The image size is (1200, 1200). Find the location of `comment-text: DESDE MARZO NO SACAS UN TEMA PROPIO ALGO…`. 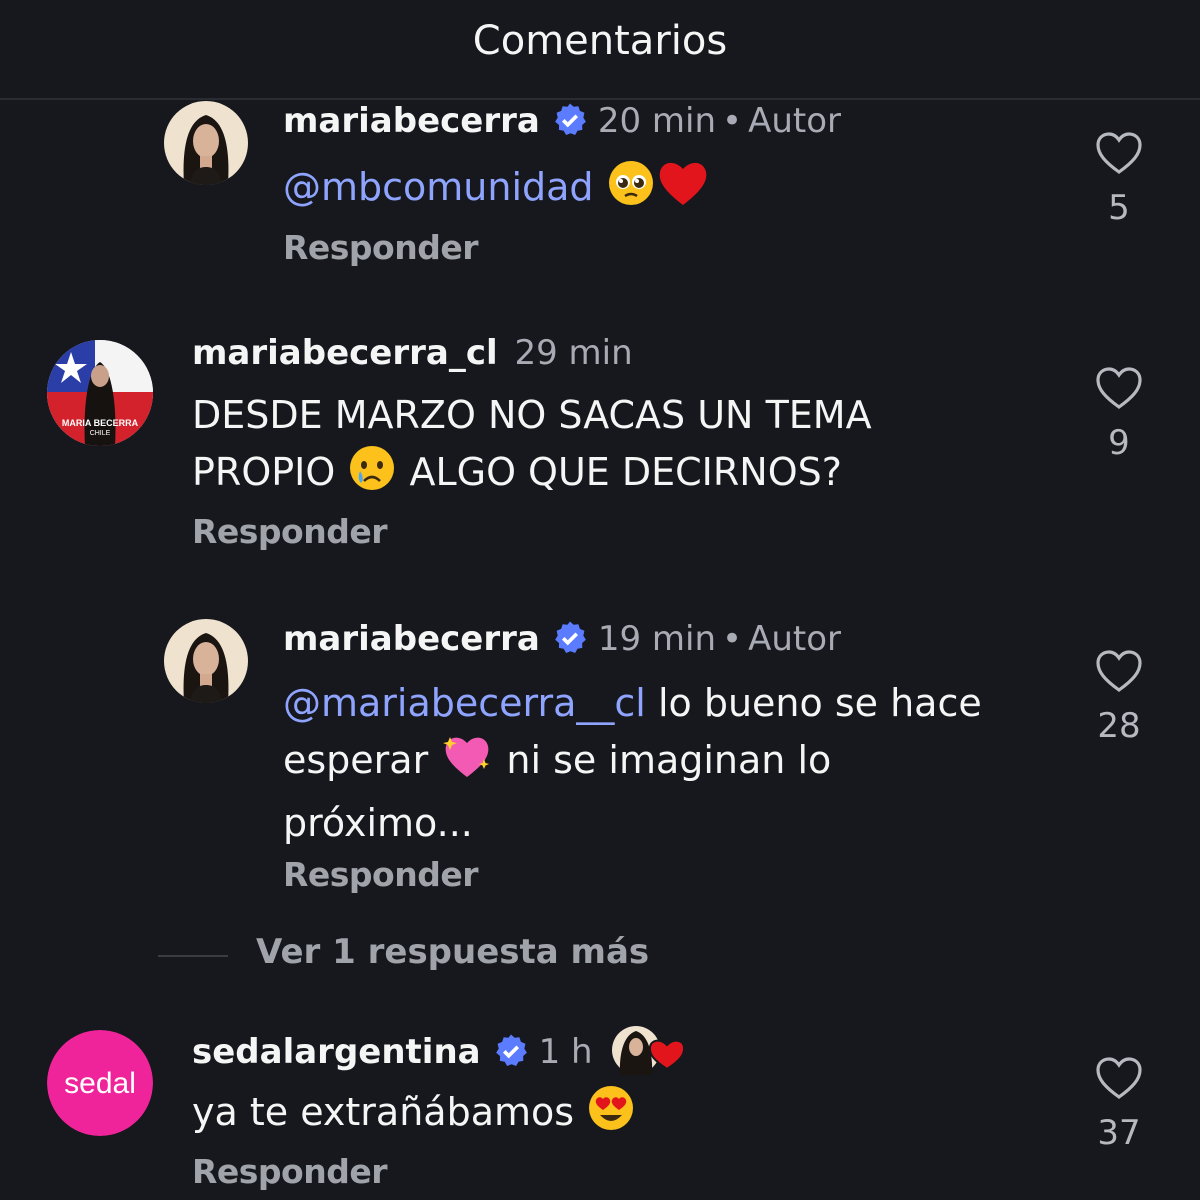

comment-text: DESDE MARZO NO SACAS UN TEMA PROPIO ALGO… is located at coordinates (532, 448).